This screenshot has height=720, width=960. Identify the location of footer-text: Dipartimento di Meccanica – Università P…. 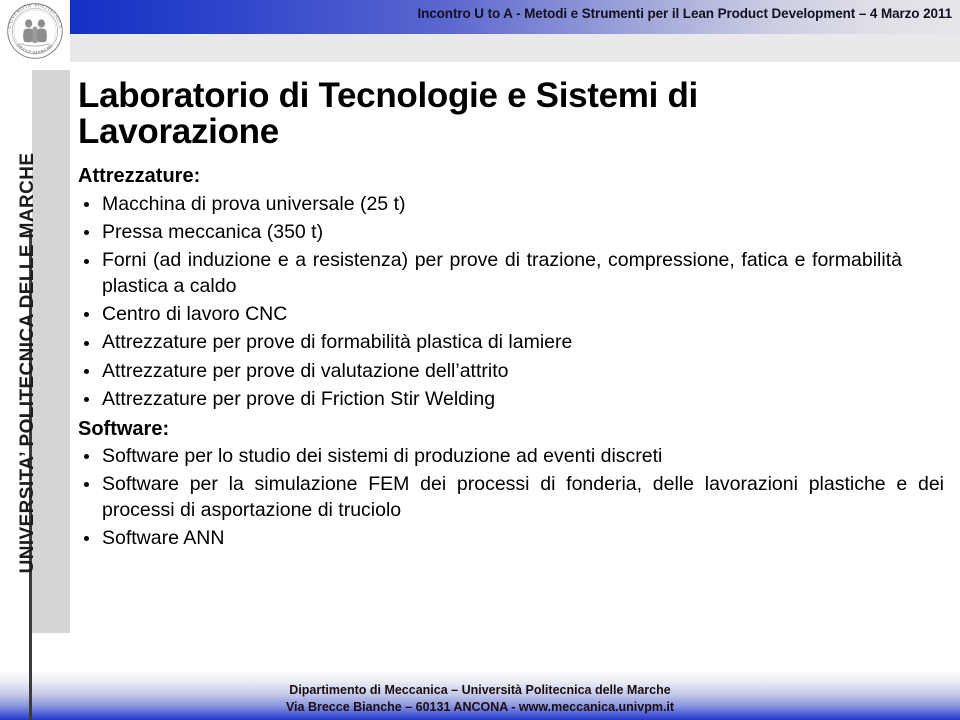
(480, 699).